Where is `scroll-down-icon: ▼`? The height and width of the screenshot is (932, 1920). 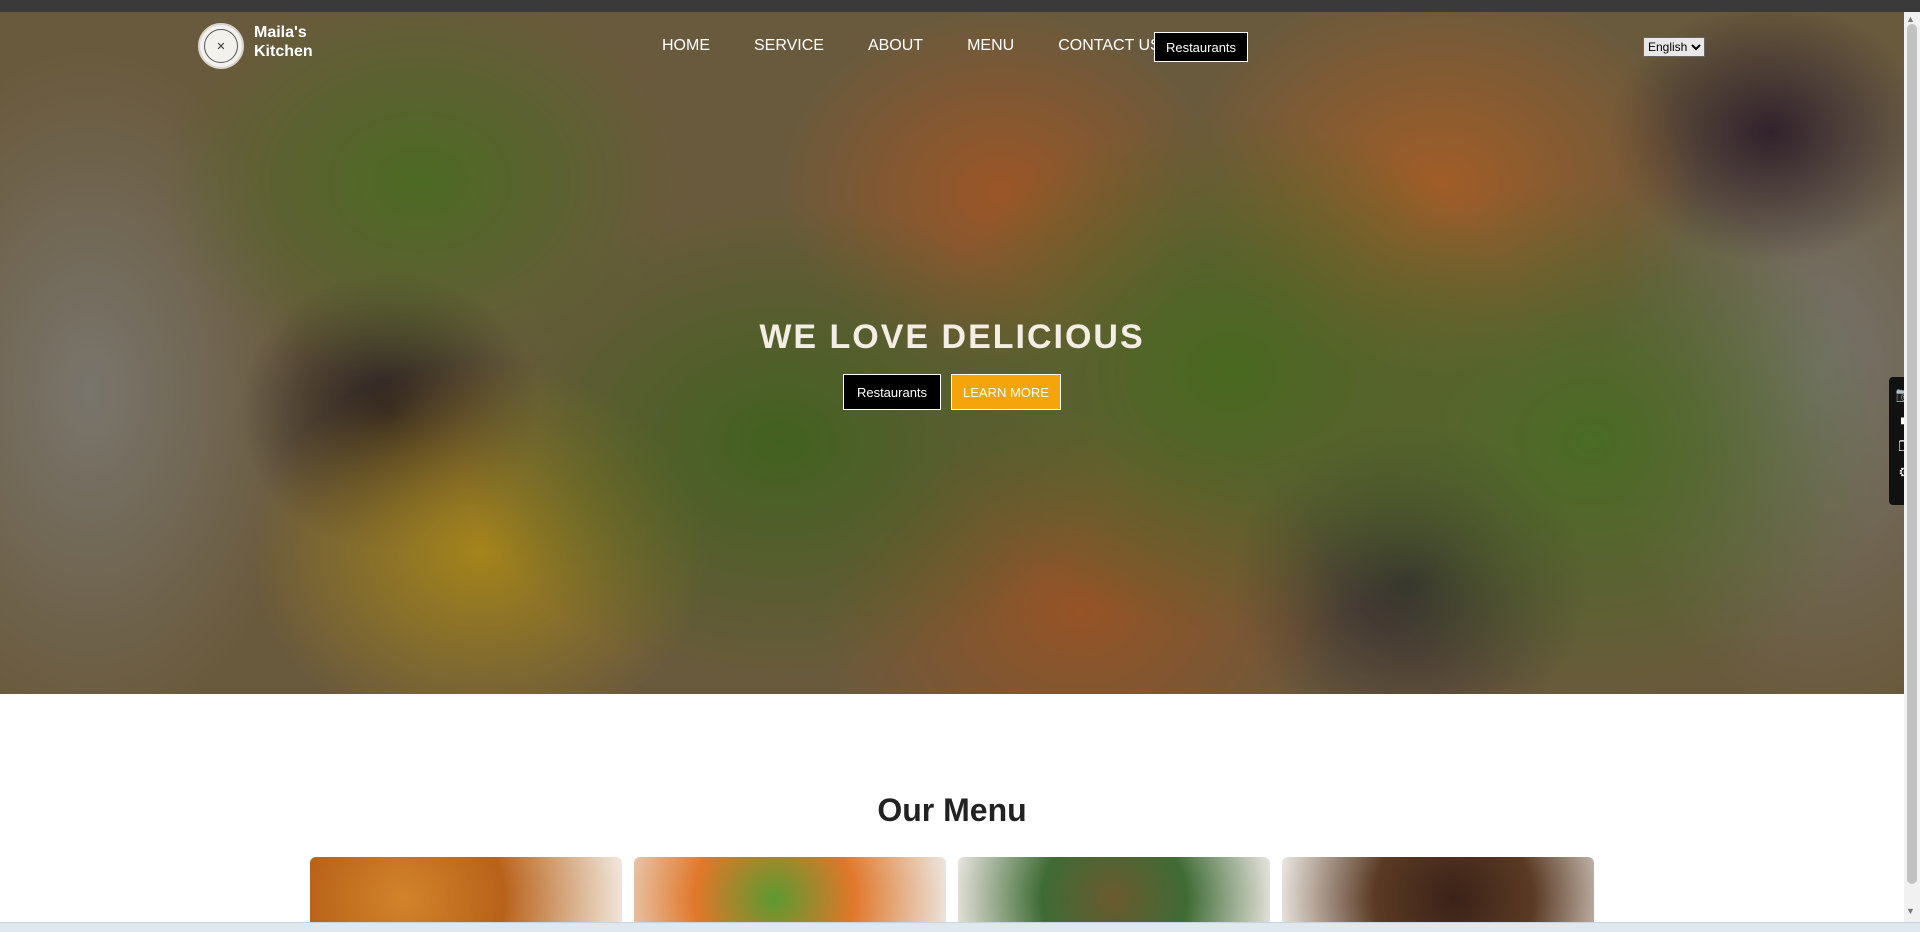
scroll-down-icon: ▼ is located at coordinates (1910, 911).